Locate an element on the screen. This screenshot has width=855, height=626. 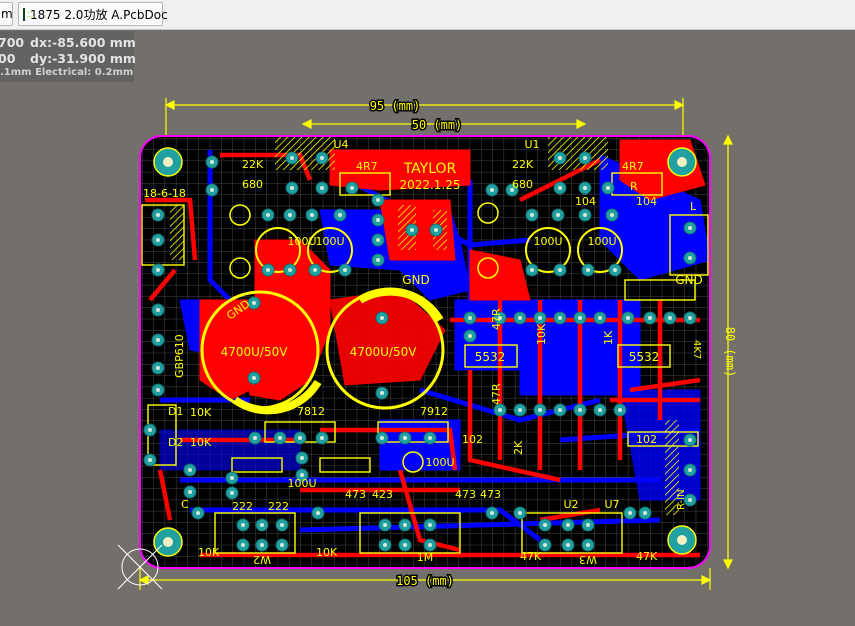
resistor-value-label: 222 is located at coordinates (278, 506).